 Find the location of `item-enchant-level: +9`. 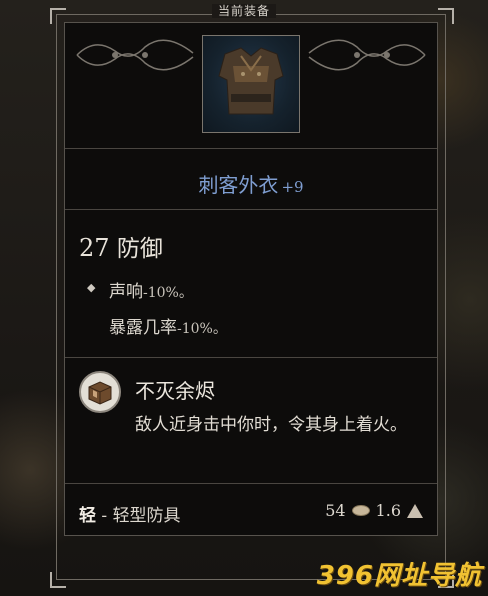

item-enchant-level: +9 is located at coordinates (292, 187).